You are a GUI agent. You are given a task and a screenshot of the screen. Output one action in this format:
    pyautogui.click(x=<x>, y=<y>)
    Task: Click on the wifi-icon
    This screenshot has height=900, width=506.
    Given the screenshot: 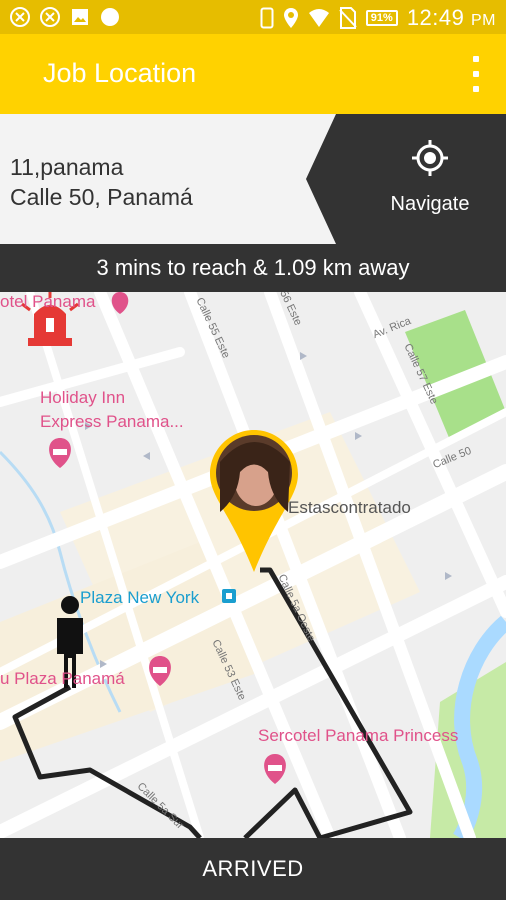 What is the action you would take?
    pyautogui.click(x=318, y=18)
    